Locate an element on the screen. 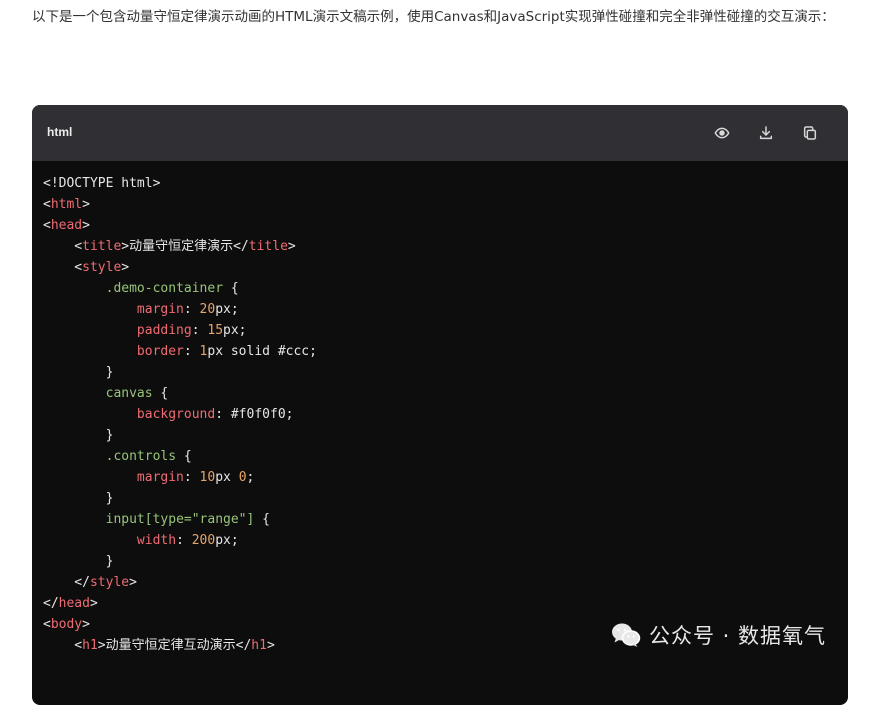  code-line: <!DOCTYPE html> is located at coordinates (445, 183).